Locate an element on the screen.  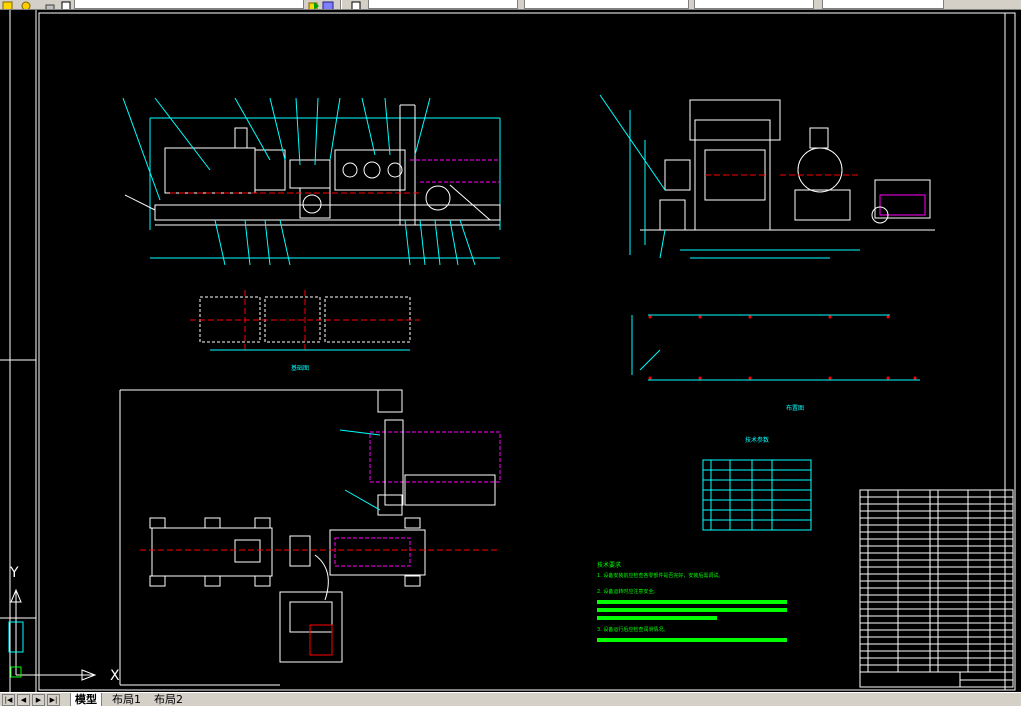
make-current-icon is located at coordinates (314, 4).